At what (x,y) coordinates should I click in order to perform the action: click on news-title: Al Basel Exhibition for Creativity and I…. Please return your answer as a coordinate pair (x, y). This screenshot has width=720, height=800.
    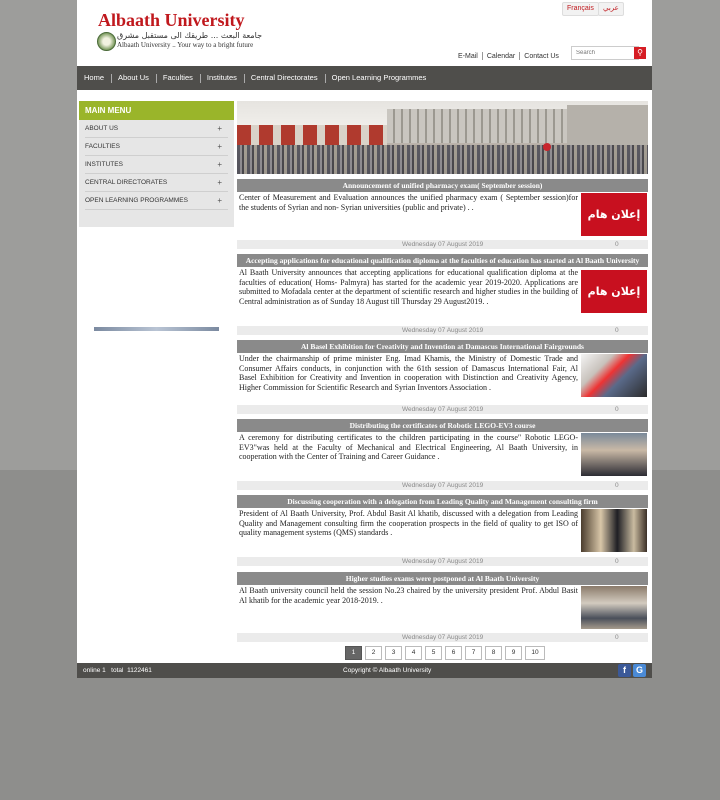
    Looking at the image, I should click on (442, 346).